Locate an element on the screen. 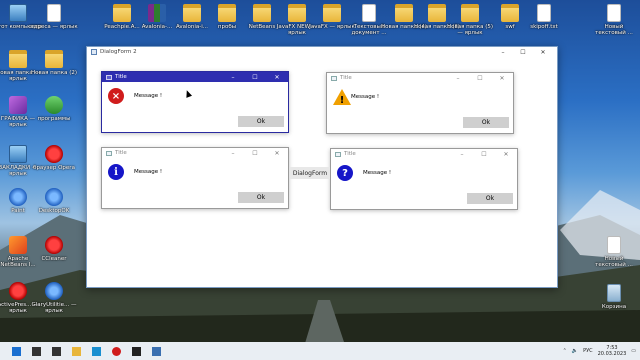 The image size is (640, 360). desktop-icon: Новая папка (2) is located at coordinates (54, 63).